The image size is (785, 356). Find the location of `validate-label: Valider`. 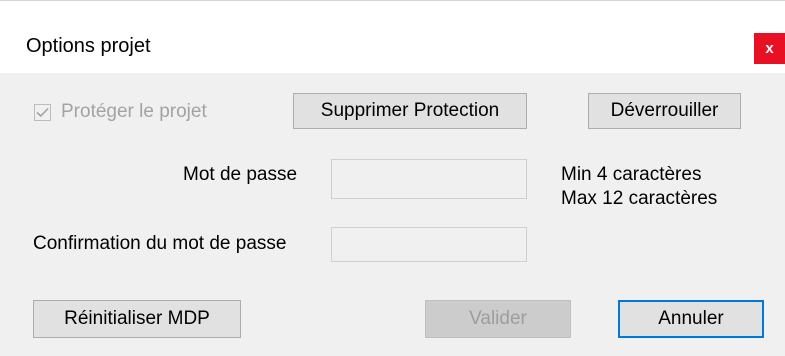

validate-label: Valider is located at coordinates (498, 318).